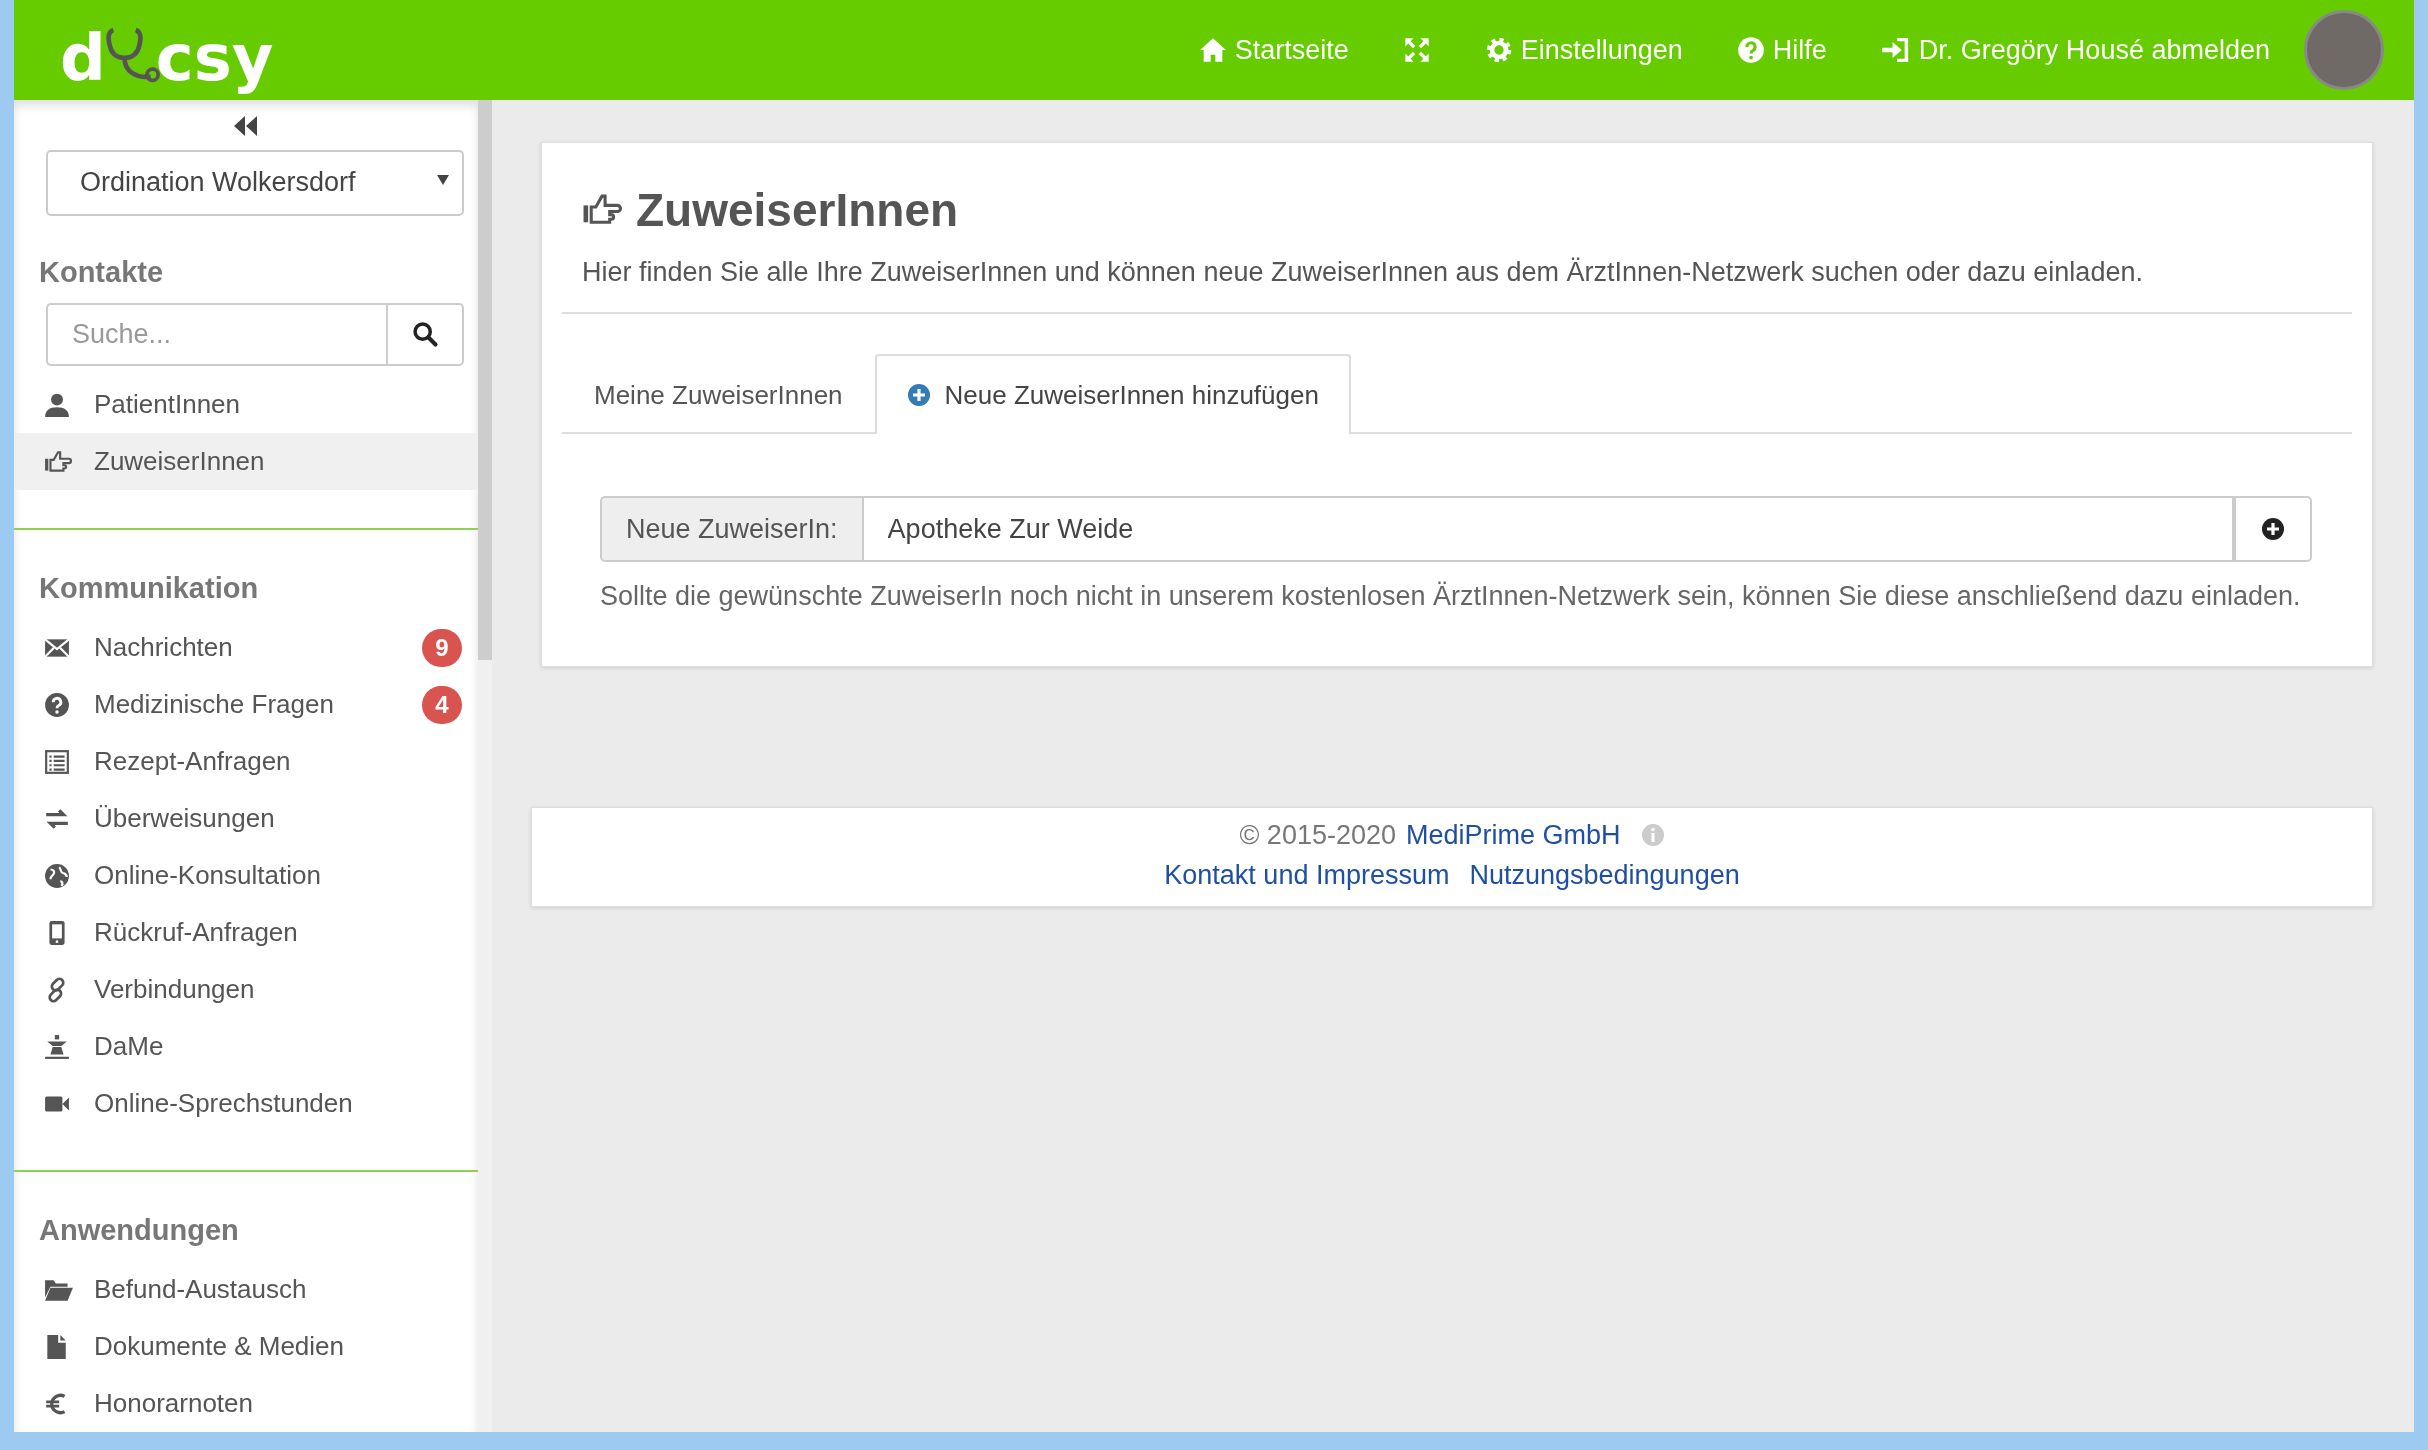 The width and height of the screenshot is (2428, 1450). What do you see at coordinates (57, 761) in the screenshot?
I see `list-icon` at bounding box center [57, 761].